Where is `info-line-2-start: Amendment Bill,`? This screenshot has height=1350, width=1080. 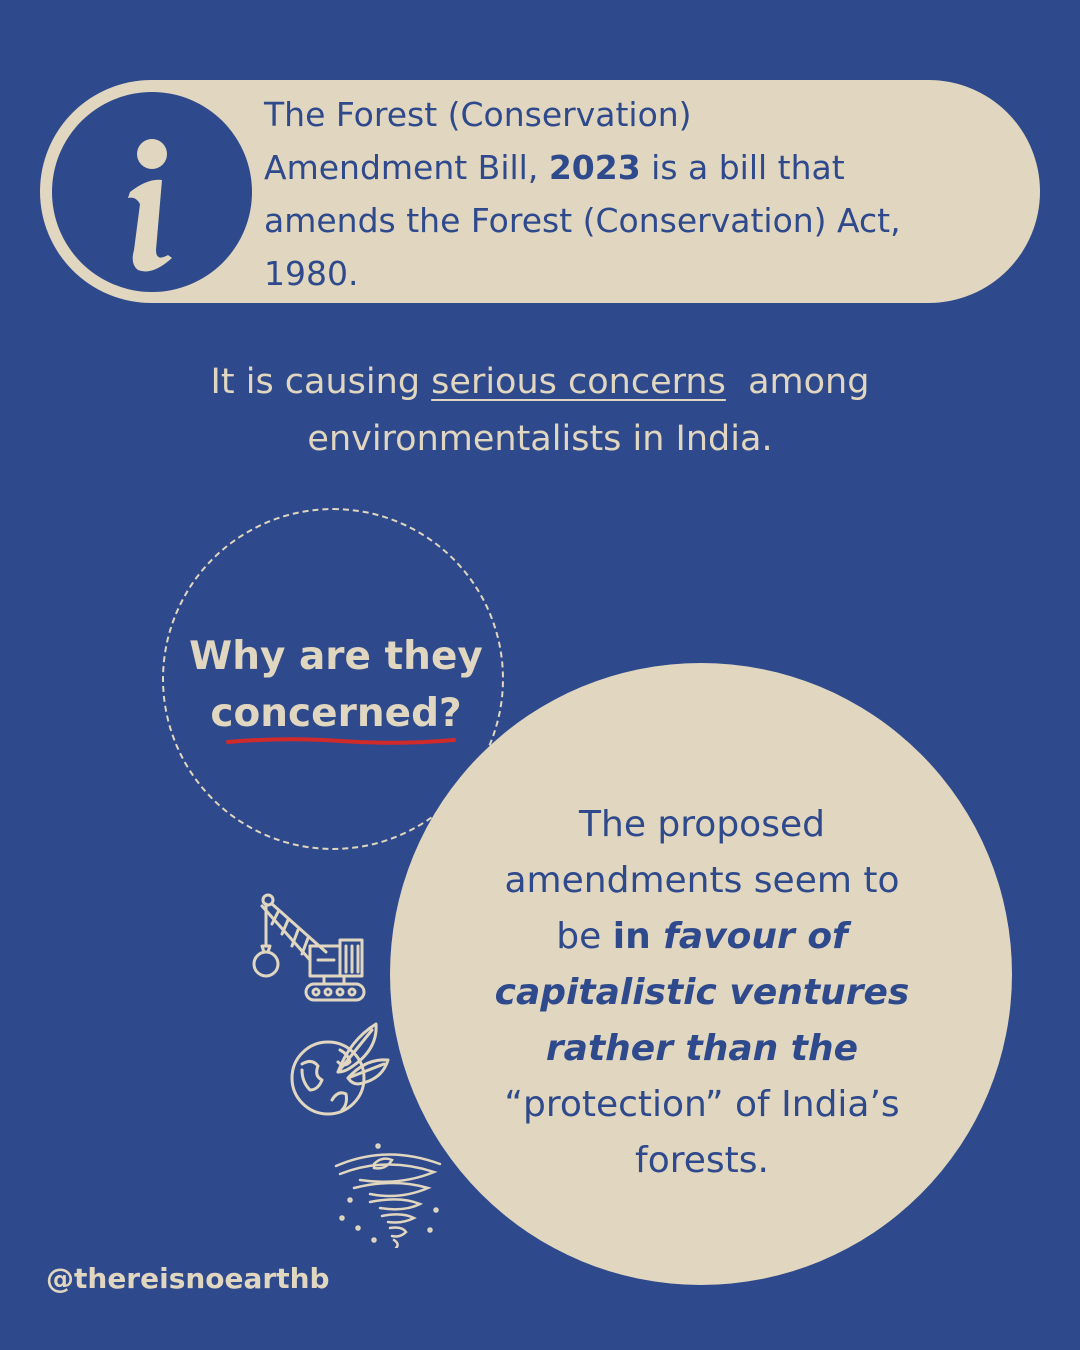 info-line-2-start: Amendment Bill, is located at coordinates (406, 167).